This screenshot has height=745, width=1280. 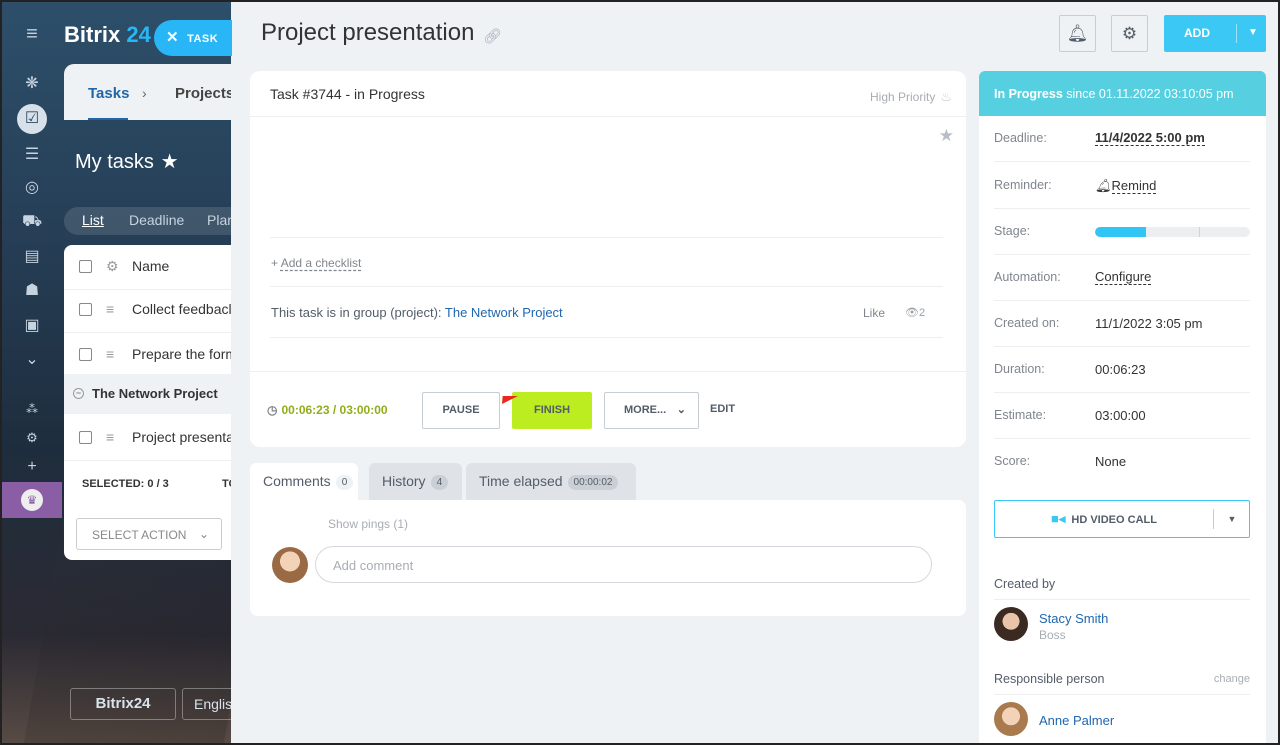 What do you see at coordinates (32, 84) in the screenshot?
I see `activity-icon: ❋` at bounding box center [32, 84].